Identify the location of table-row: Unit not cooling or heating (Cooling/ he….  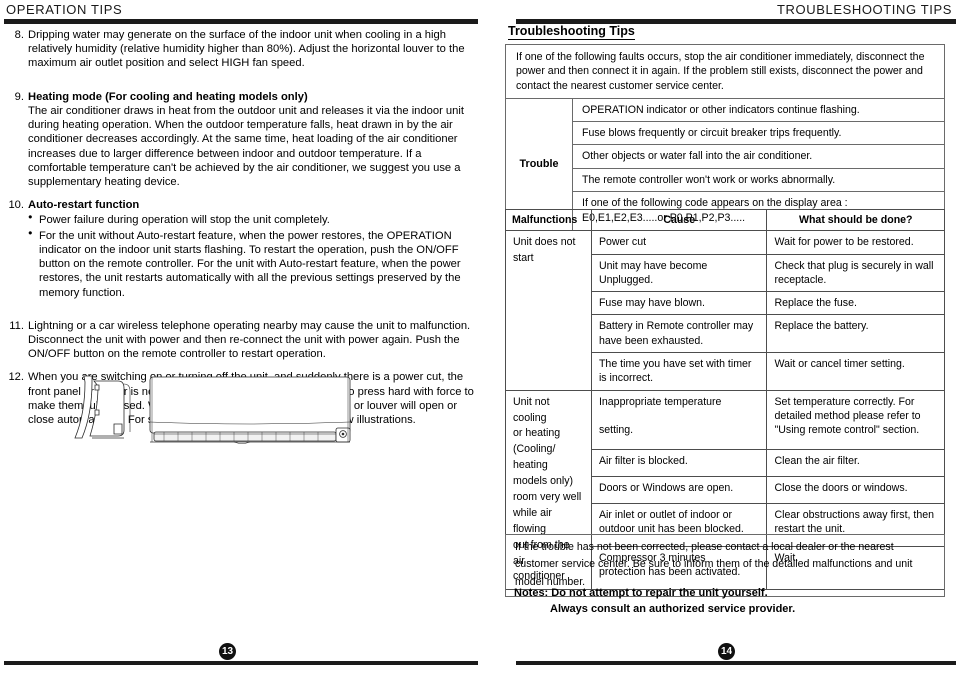
(725, 490).